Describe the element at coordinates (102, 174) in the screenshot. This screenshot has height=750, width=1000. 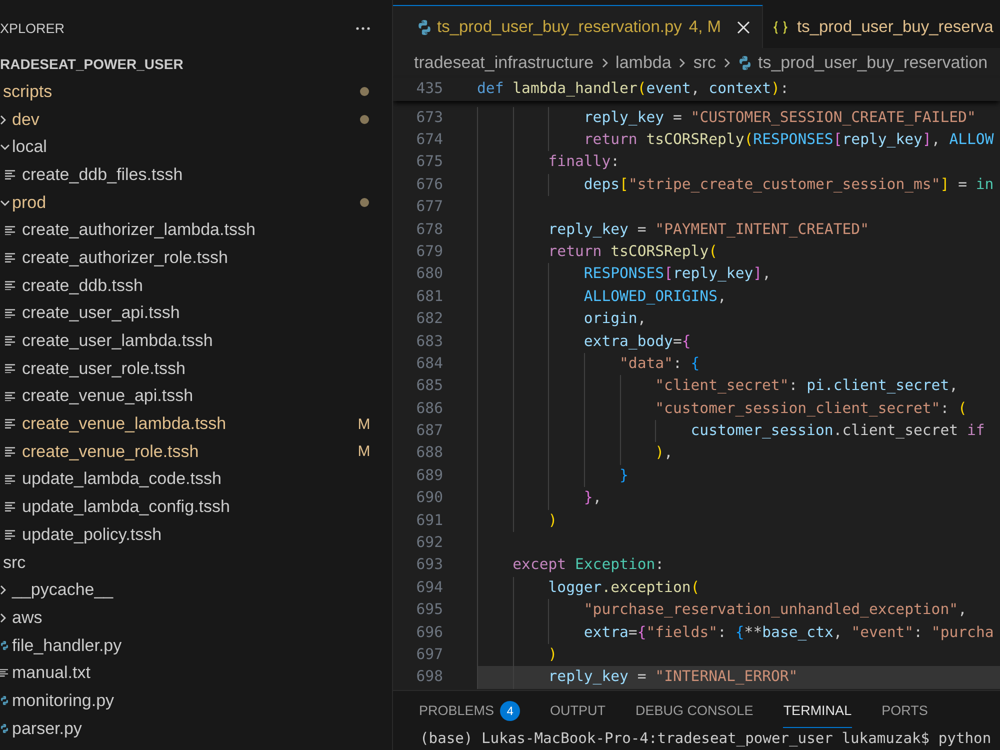
I see `file-name: create_ddb_files.tssh` at that location.